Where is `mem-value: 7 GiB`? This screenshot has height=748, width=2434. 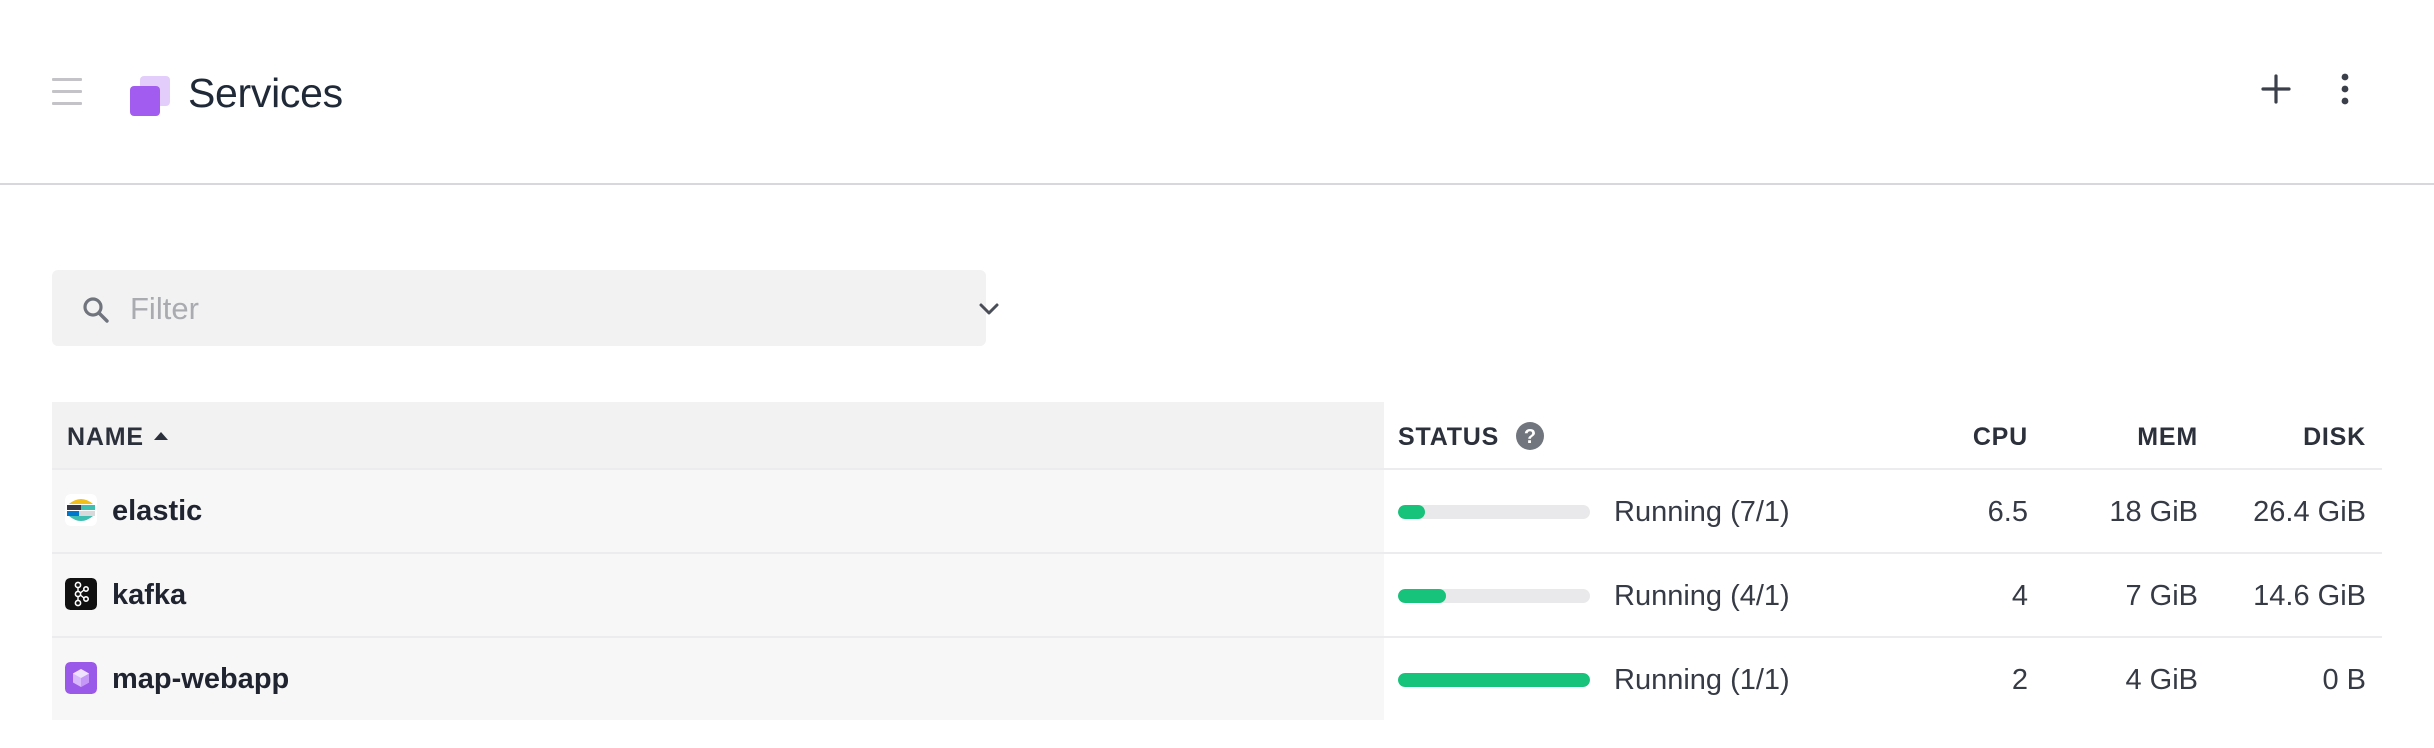 mem-value: 7 GiB is located at coordinates (2161, 596).